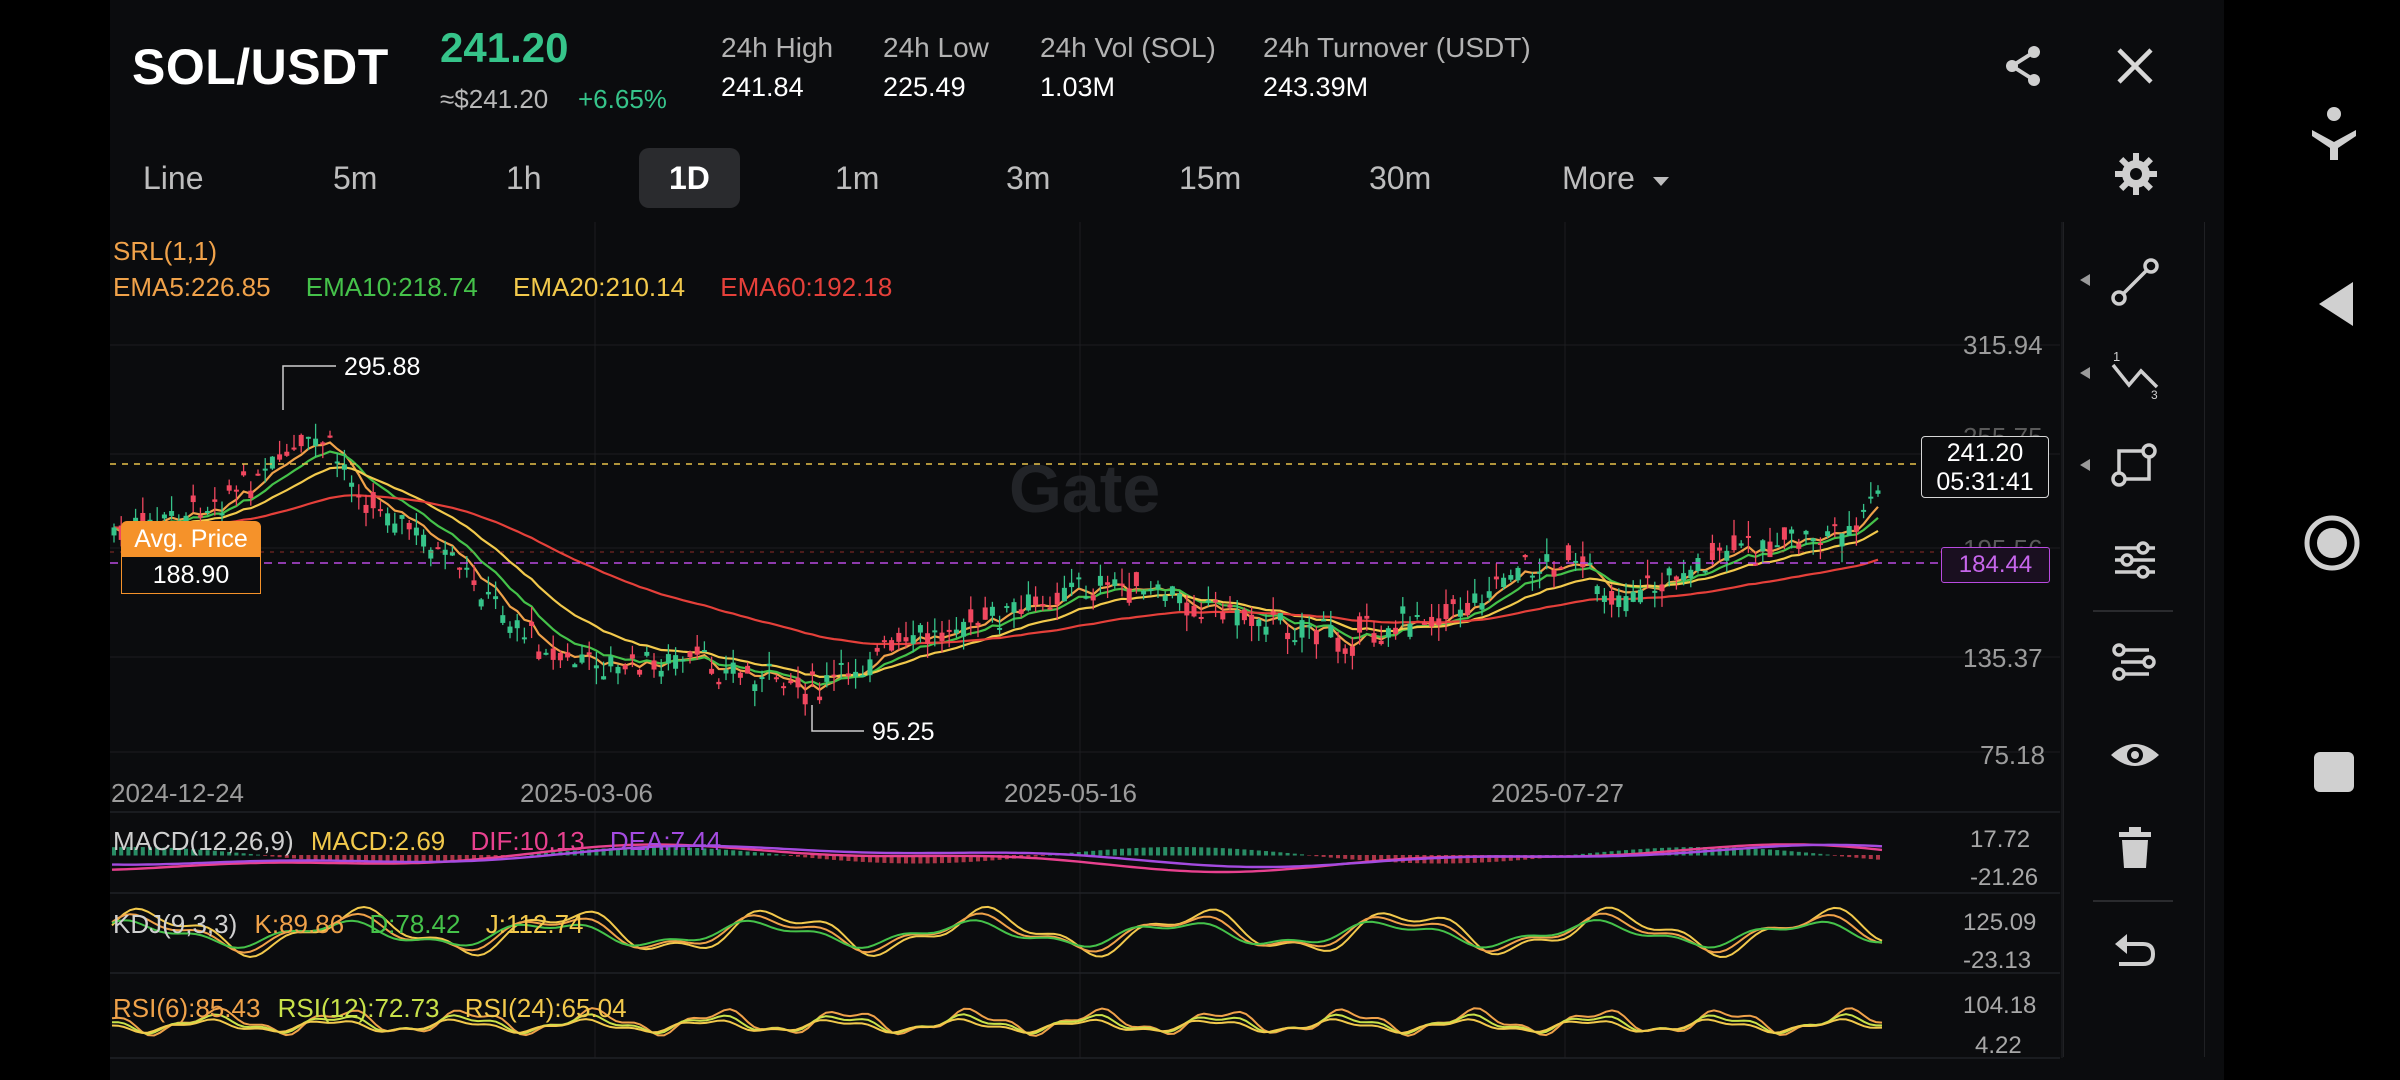  Describe the element at coordinates (2004, 877) in the screenshot. I see `macd-tick-bottom: -21.26` at that location.